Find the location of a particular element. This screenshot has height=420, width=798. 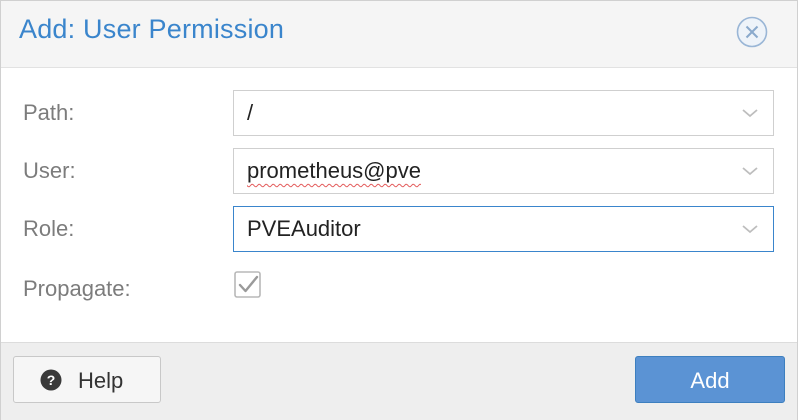

propagate-row: Propagate: is located at coordinates (399, 290).